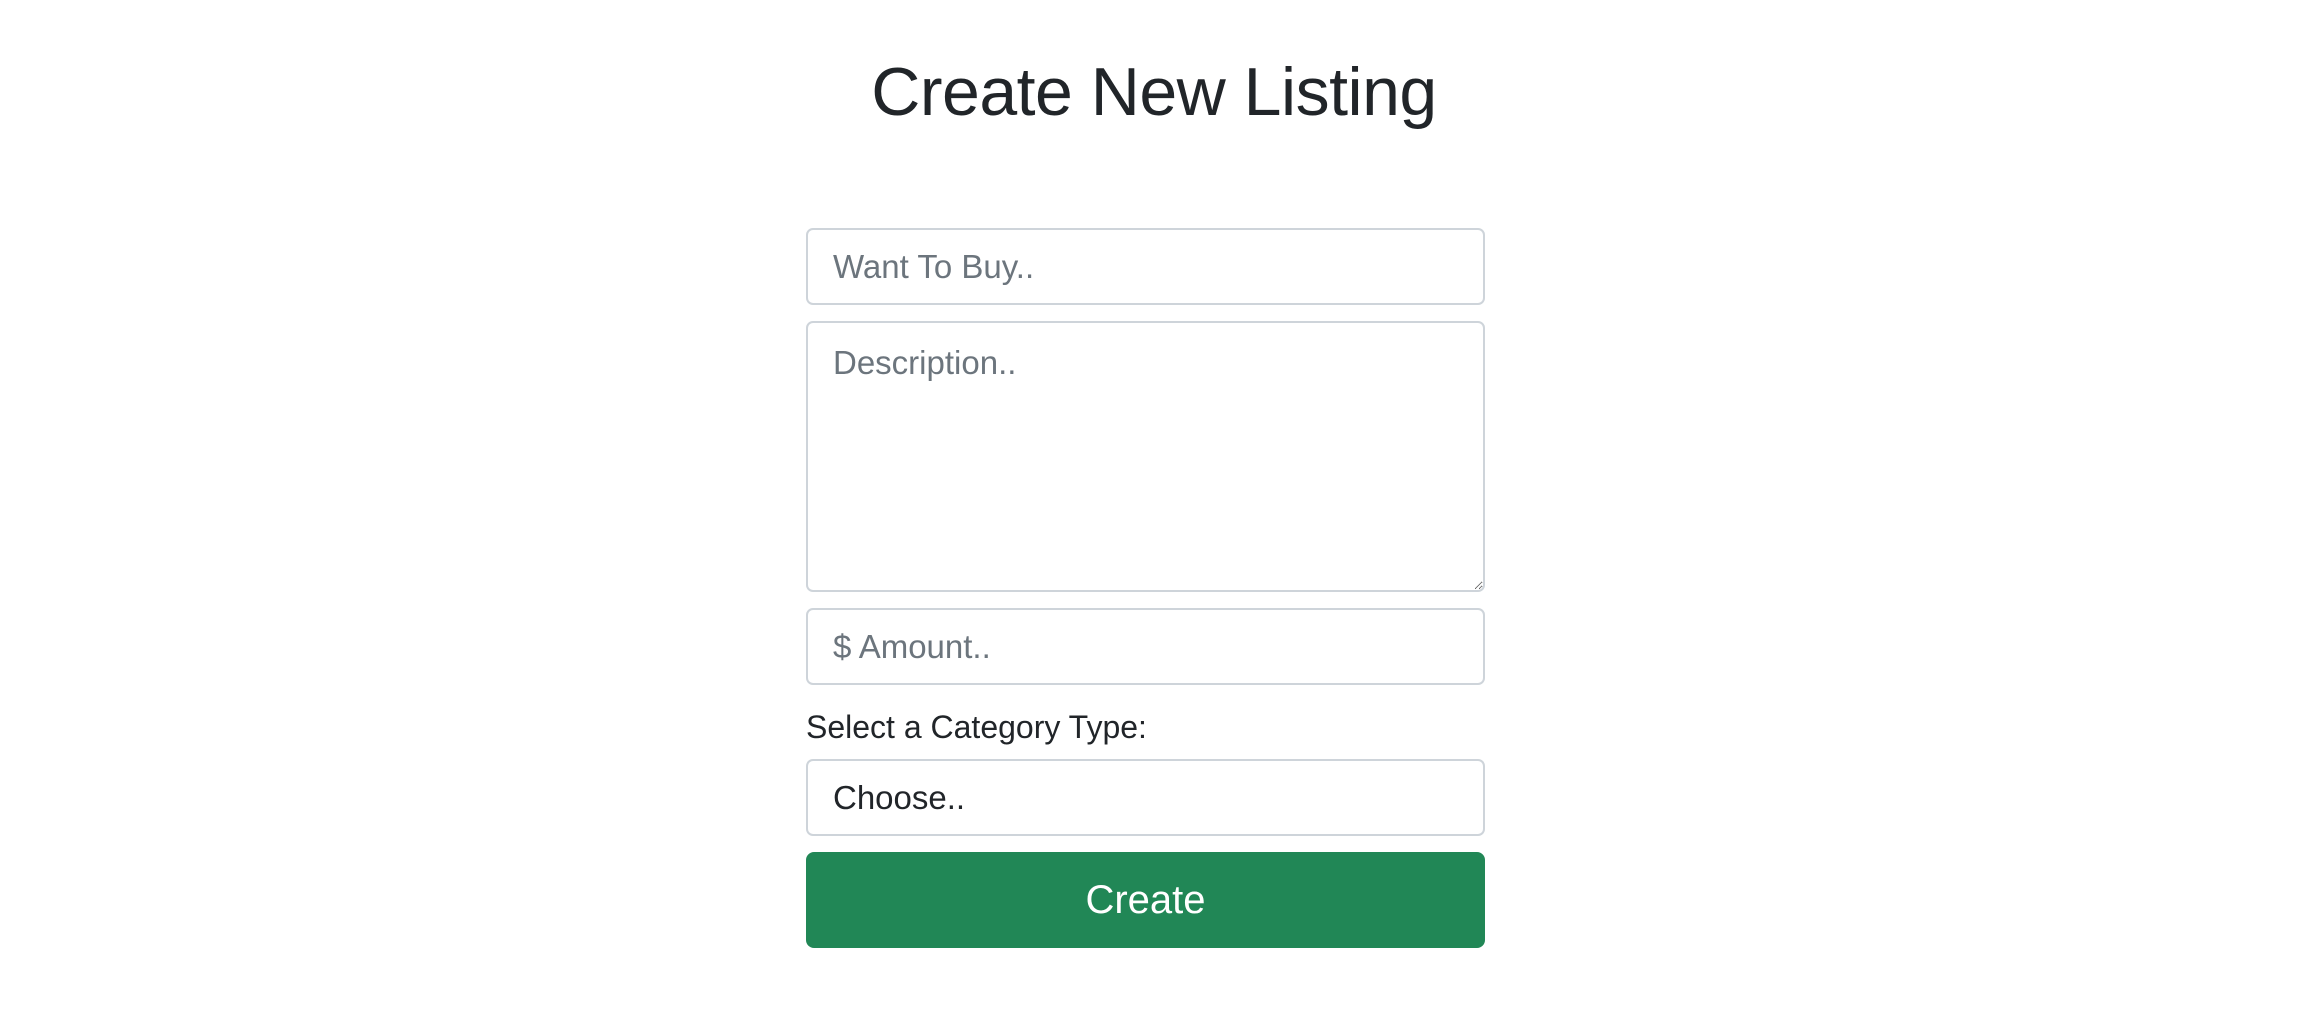 This screenshot has width=2308, height=1020. I want to click on category-select: Choose.., so click(1145, 797).